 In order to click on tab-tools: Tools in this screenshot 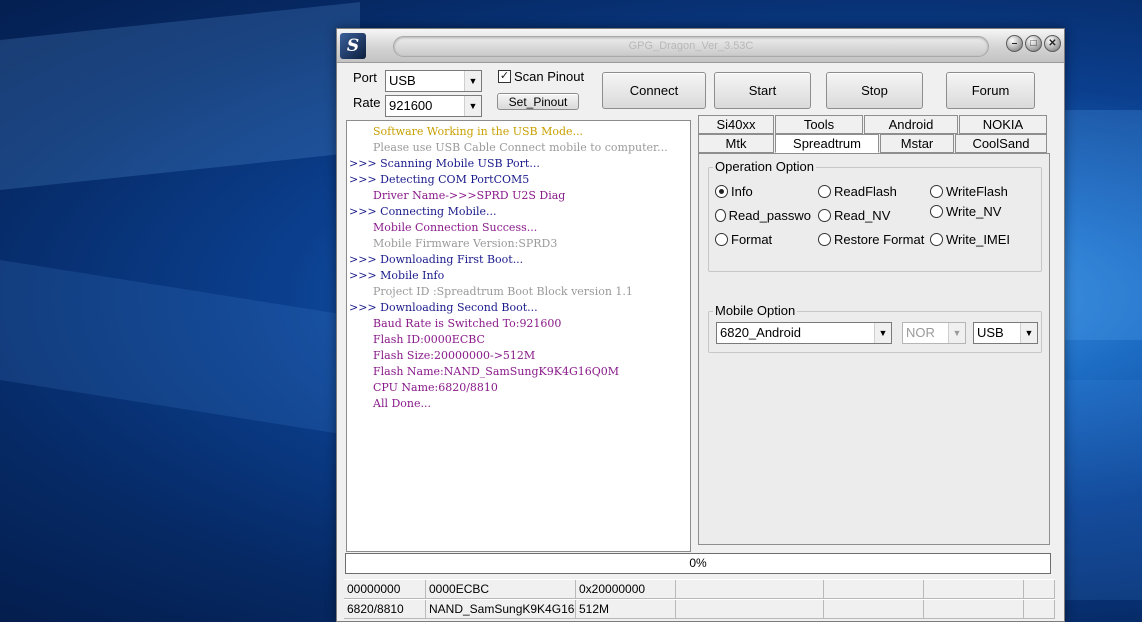, I will do `click(819, 124)`.